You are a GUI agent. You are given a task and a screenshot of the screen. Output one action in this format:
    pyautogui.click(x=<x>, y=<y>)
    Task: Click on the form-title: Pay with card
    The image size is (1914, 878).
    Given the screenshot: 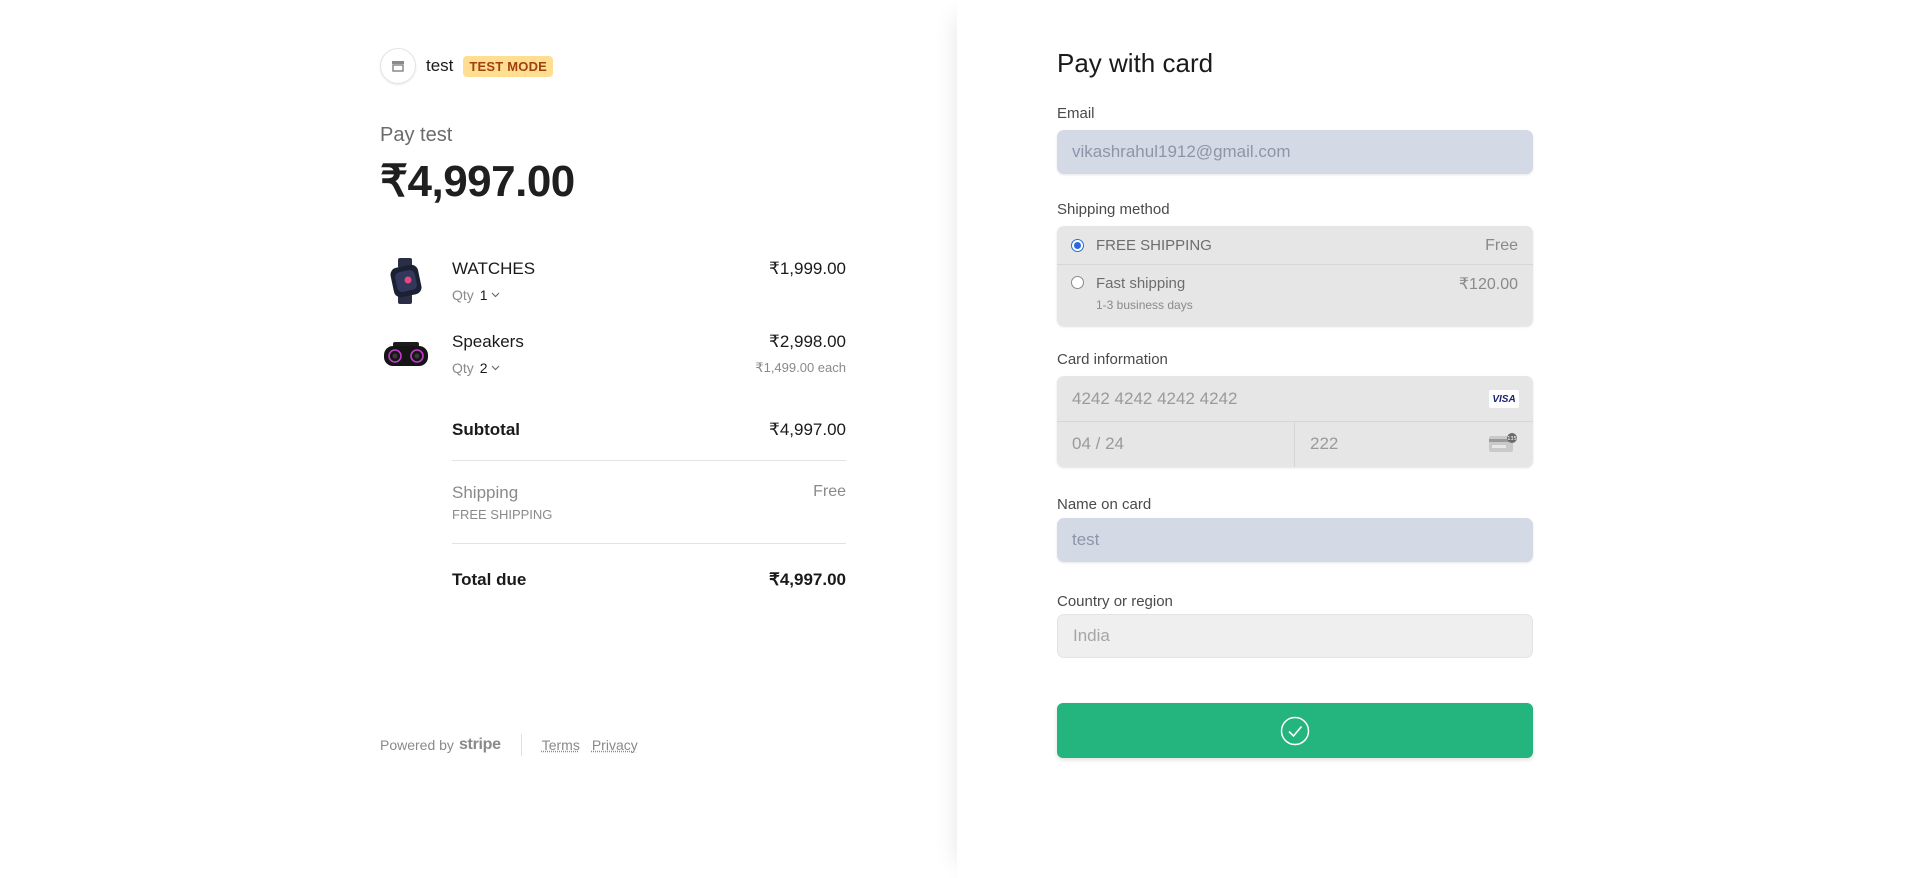 What is the action you would take?
    pyautogui.click(x=1135, y=63)
    